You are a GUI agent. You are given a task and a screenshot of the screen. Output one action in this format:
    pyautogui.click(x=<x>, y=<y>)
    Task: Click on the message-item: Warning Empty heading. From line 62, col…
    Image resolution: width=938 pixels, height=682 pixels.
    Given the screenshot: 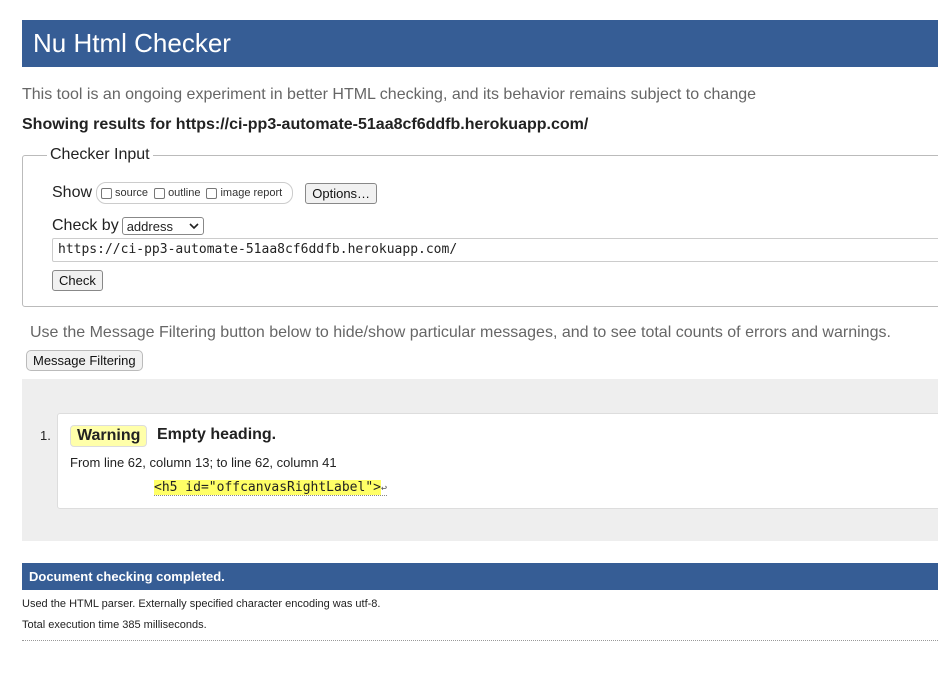 What is the action you would take?
    pyautogui.click(x=497, y=461)
    